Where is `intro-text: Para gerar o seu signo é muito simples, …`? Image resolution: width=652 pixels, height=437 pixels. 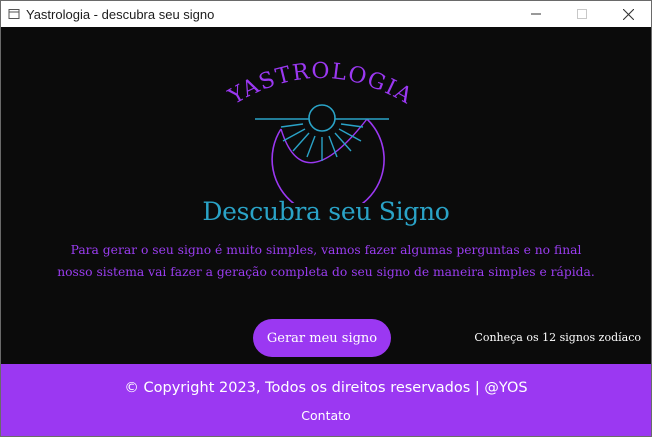 intro-text: Para gerar o seu signo é muito simples, … is located at coordinates (326, 261).